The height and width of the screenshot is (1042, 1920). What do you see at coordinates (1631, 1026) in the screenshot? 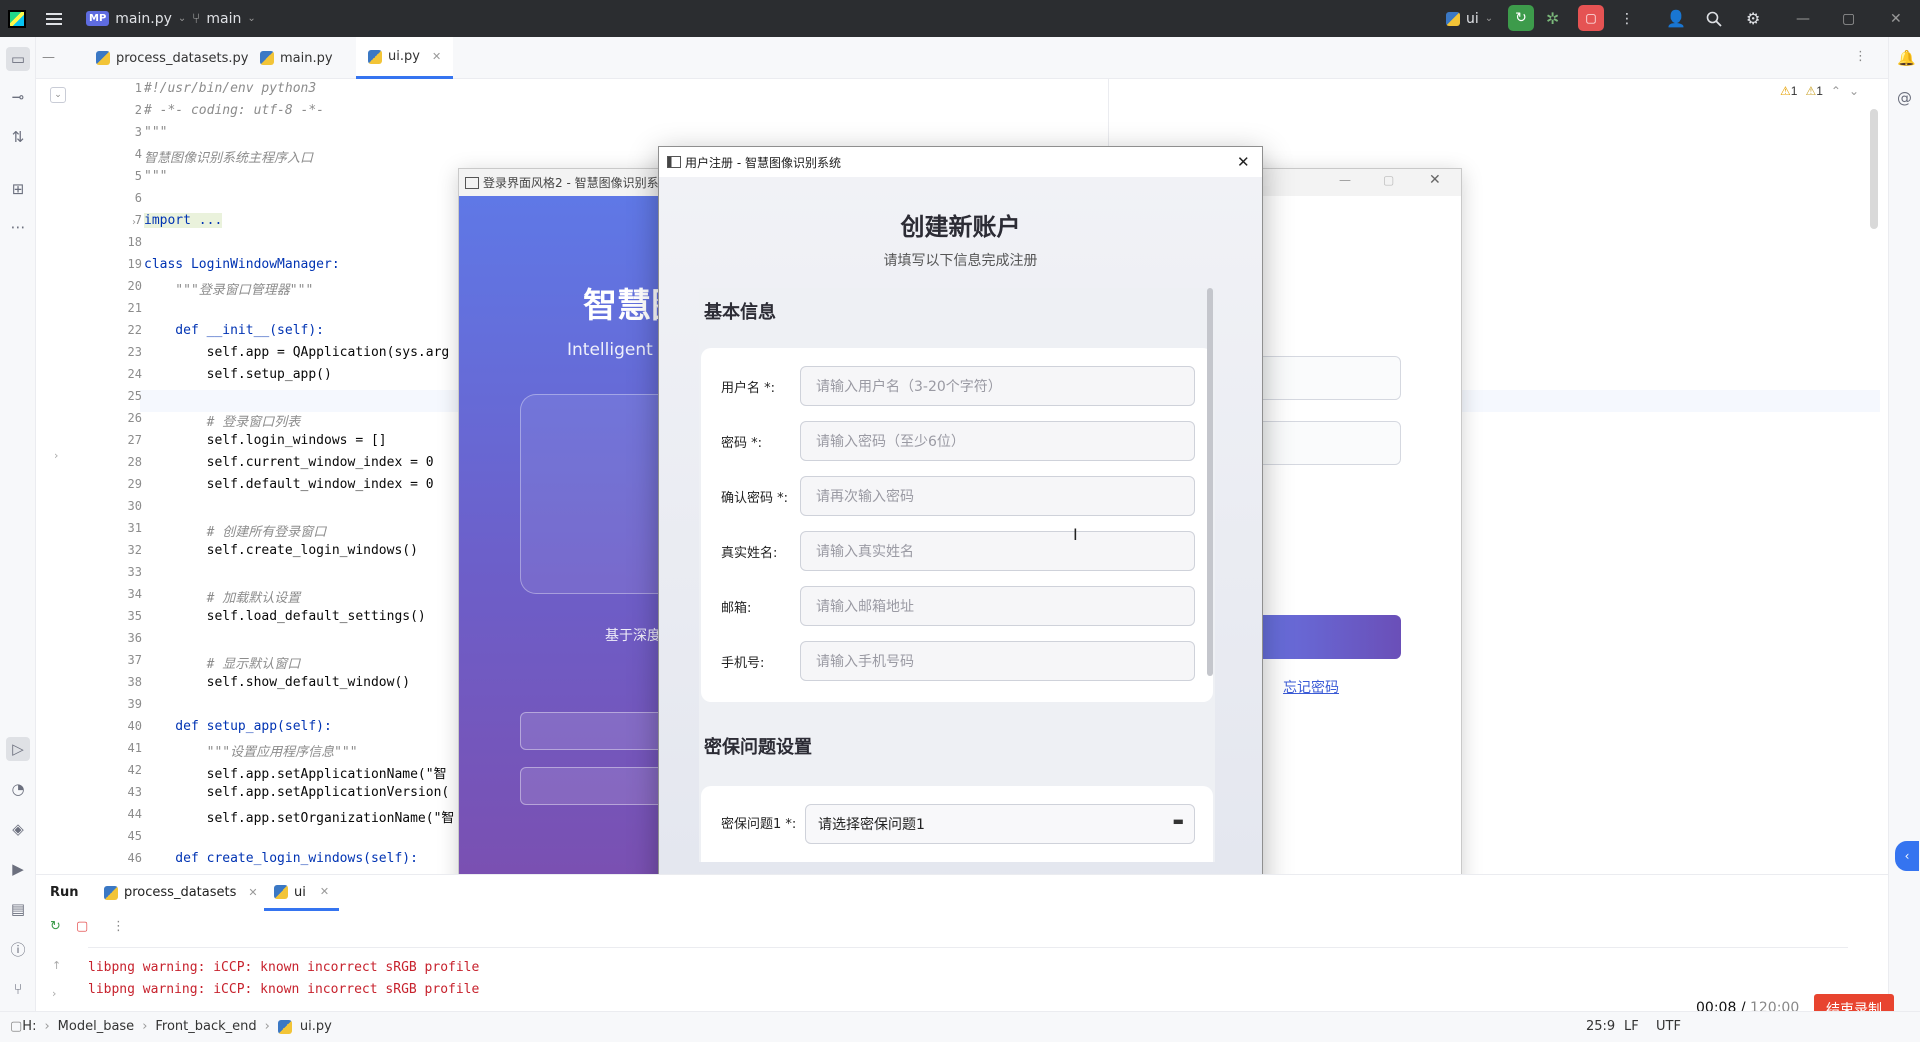
I see `line-ending: LF` at bounding box center [1631, 1026].